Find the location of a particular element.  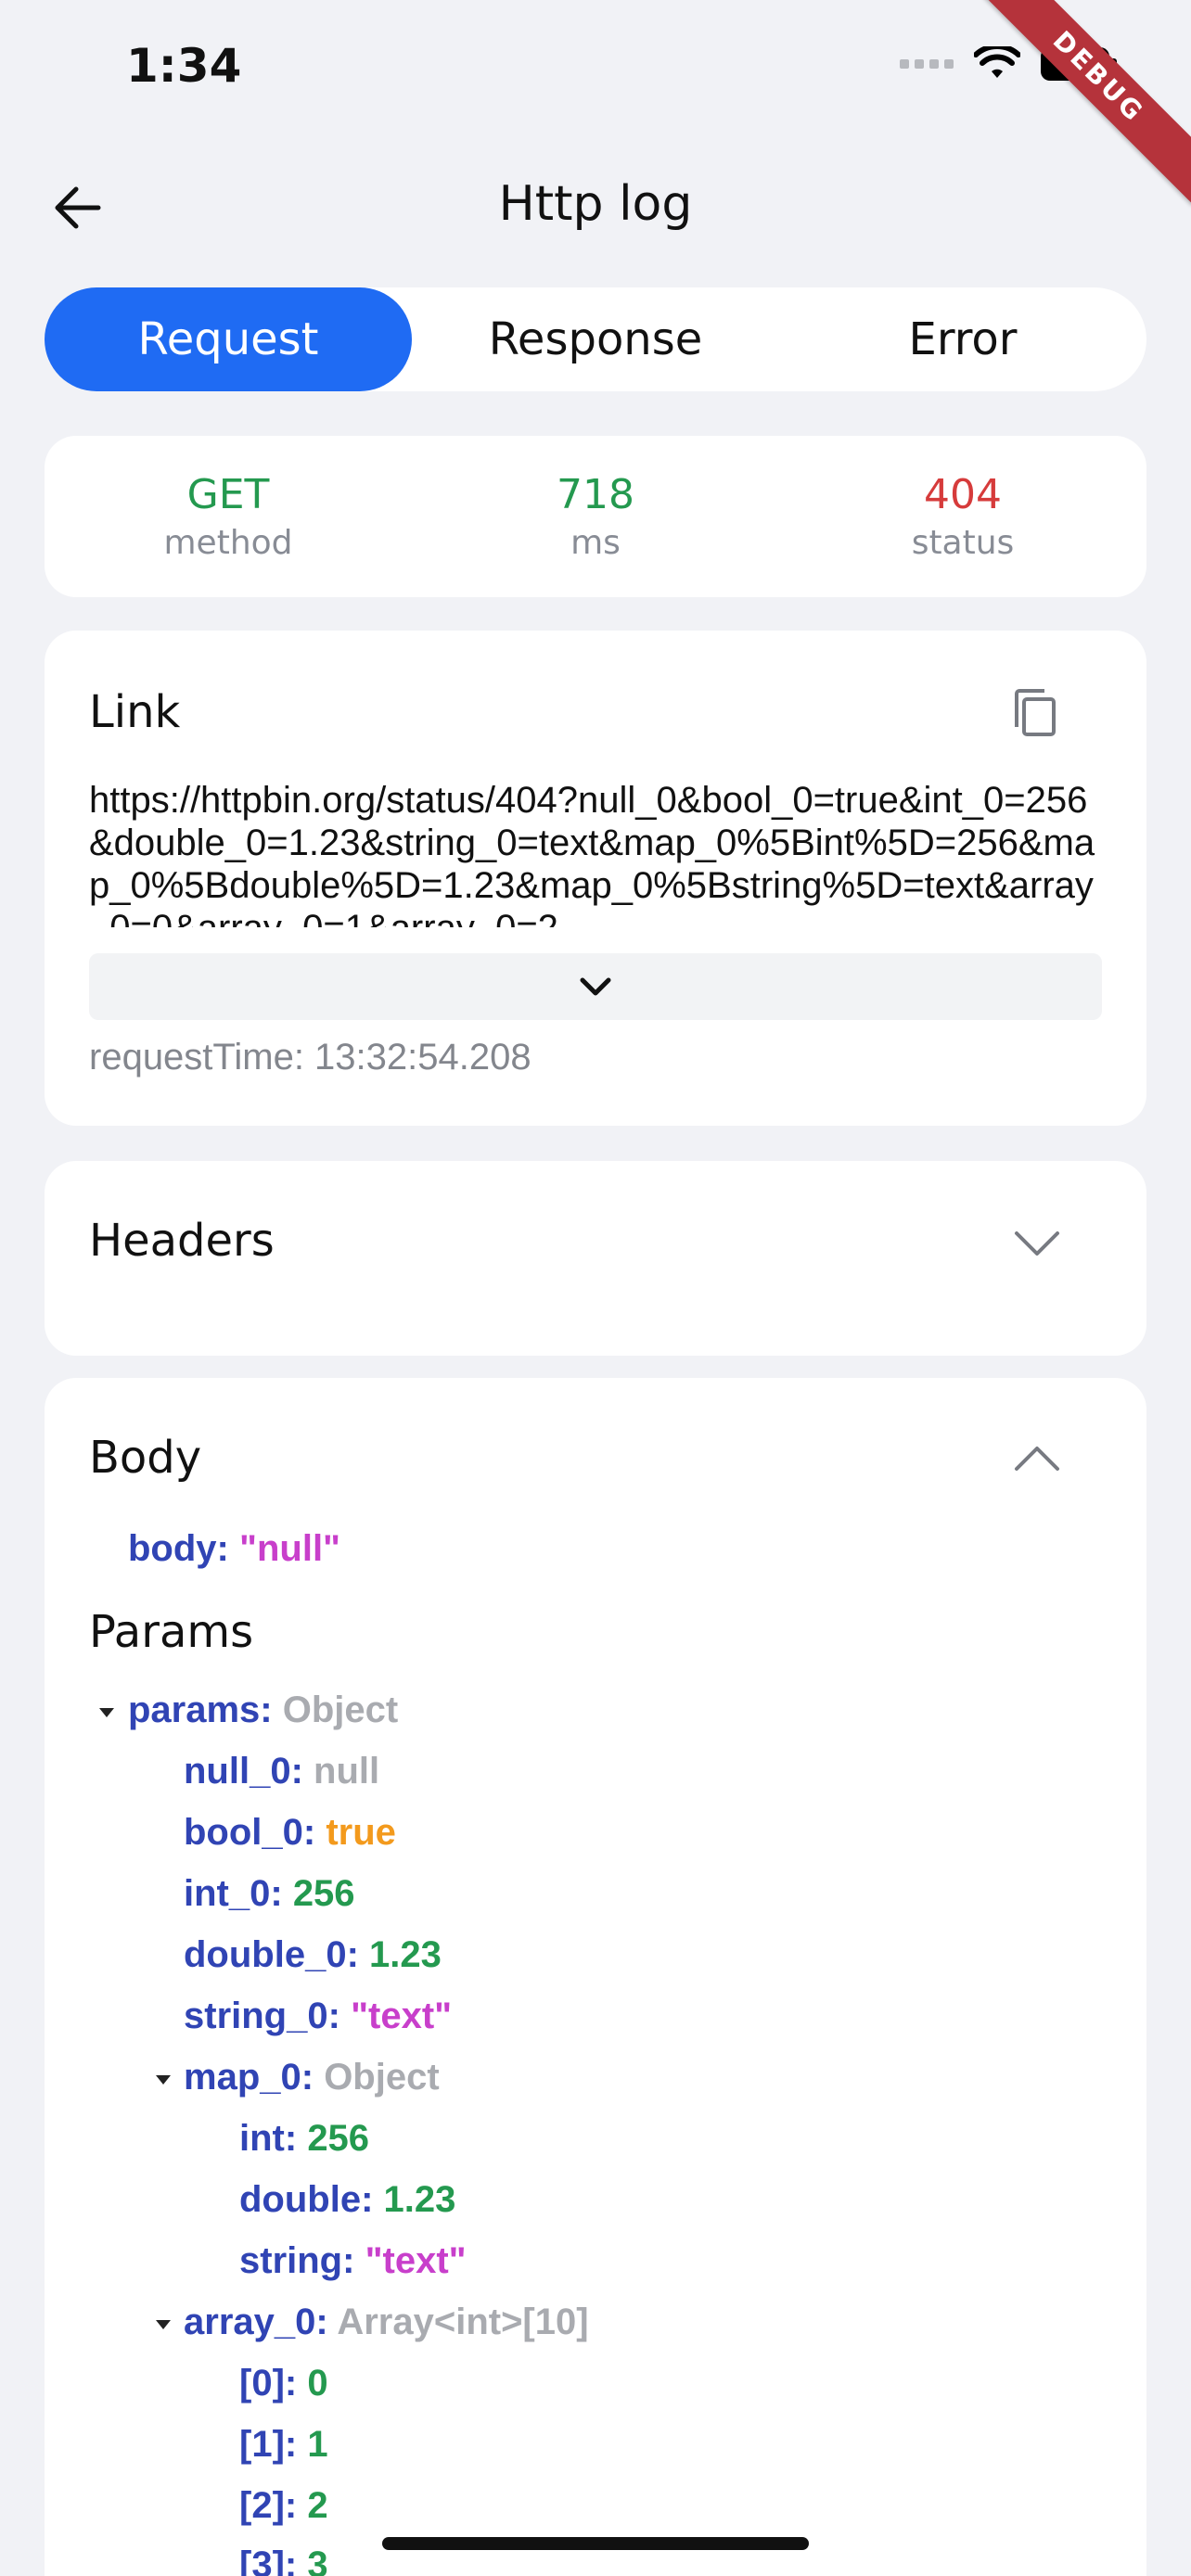

tree-key: double: is located at coordinates (306, 2199).